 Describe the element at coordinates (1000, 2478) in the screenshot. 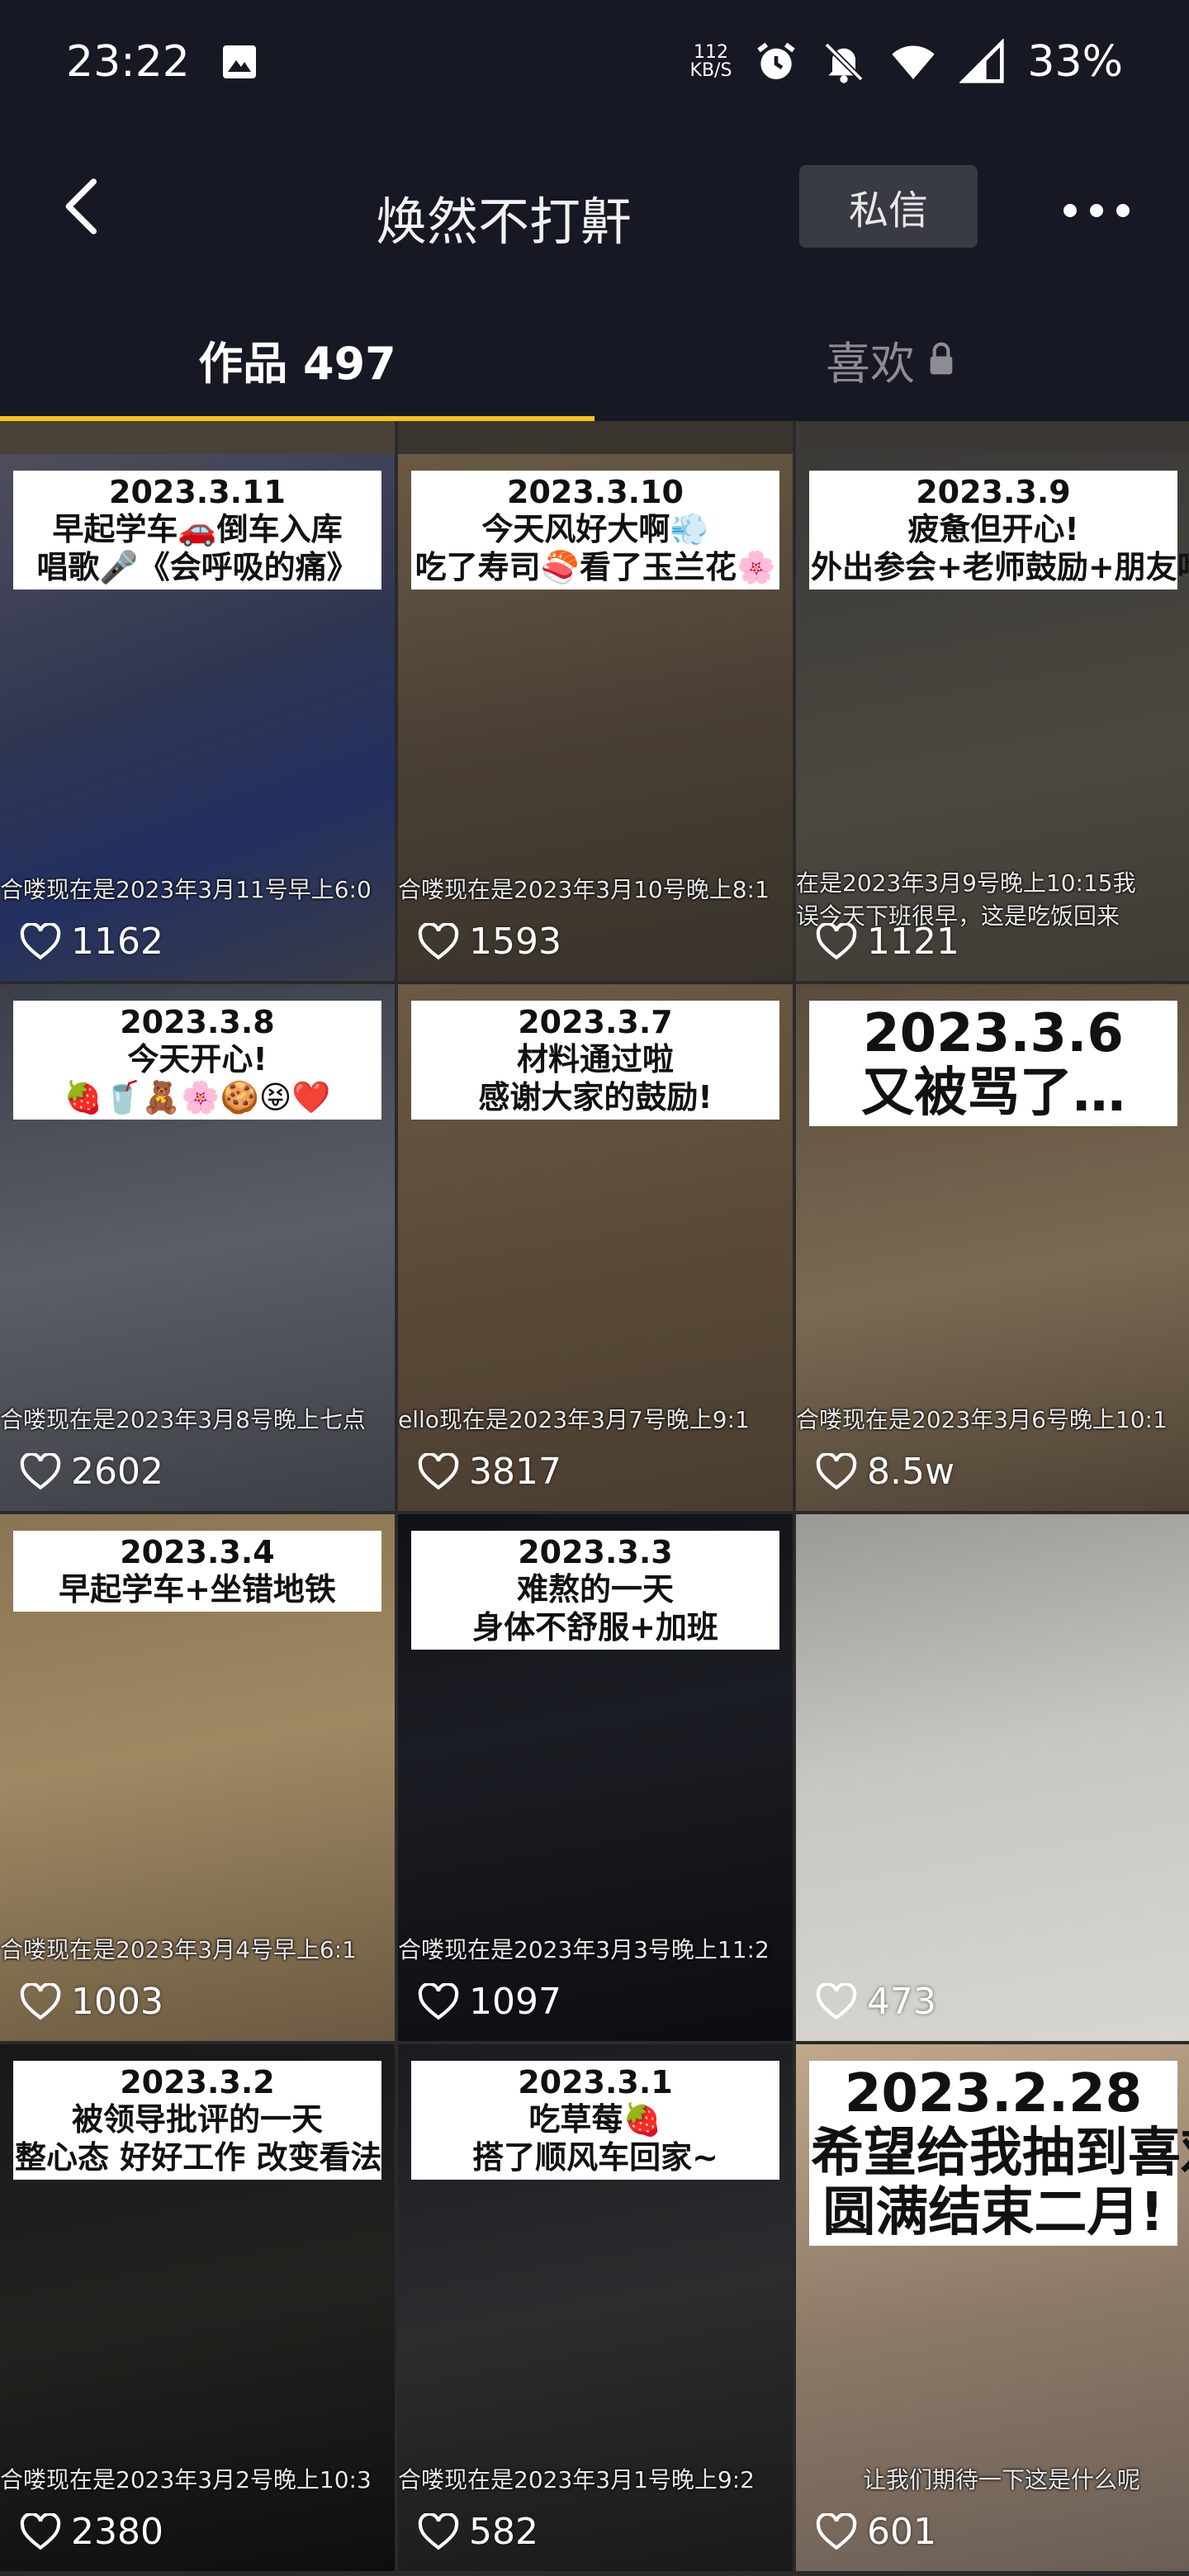

I see `video-subtitle: 让我们期待一下这是什么呢` at that location.